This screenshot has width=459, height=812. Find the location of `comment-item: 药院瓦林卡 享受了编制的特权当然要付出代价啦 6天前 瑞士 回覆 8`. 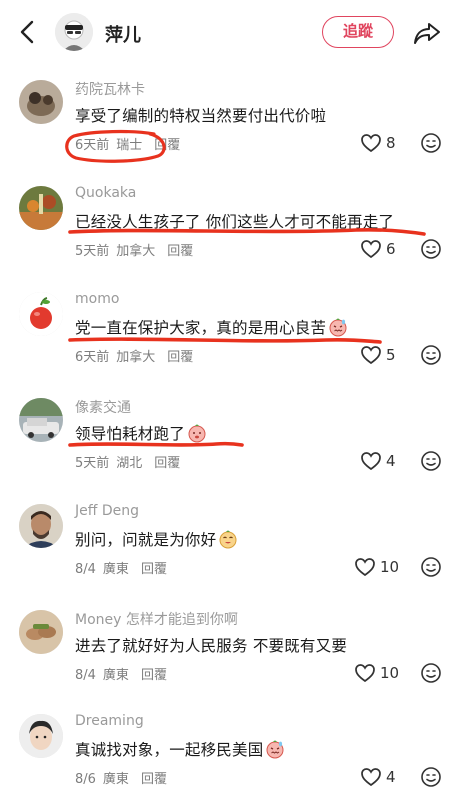

comment-item: 药院瓦林卡 享受了编制的特权当然要付出代价啦 6天前 瑞士 回覆 8 is located at coordinates (229, 124).